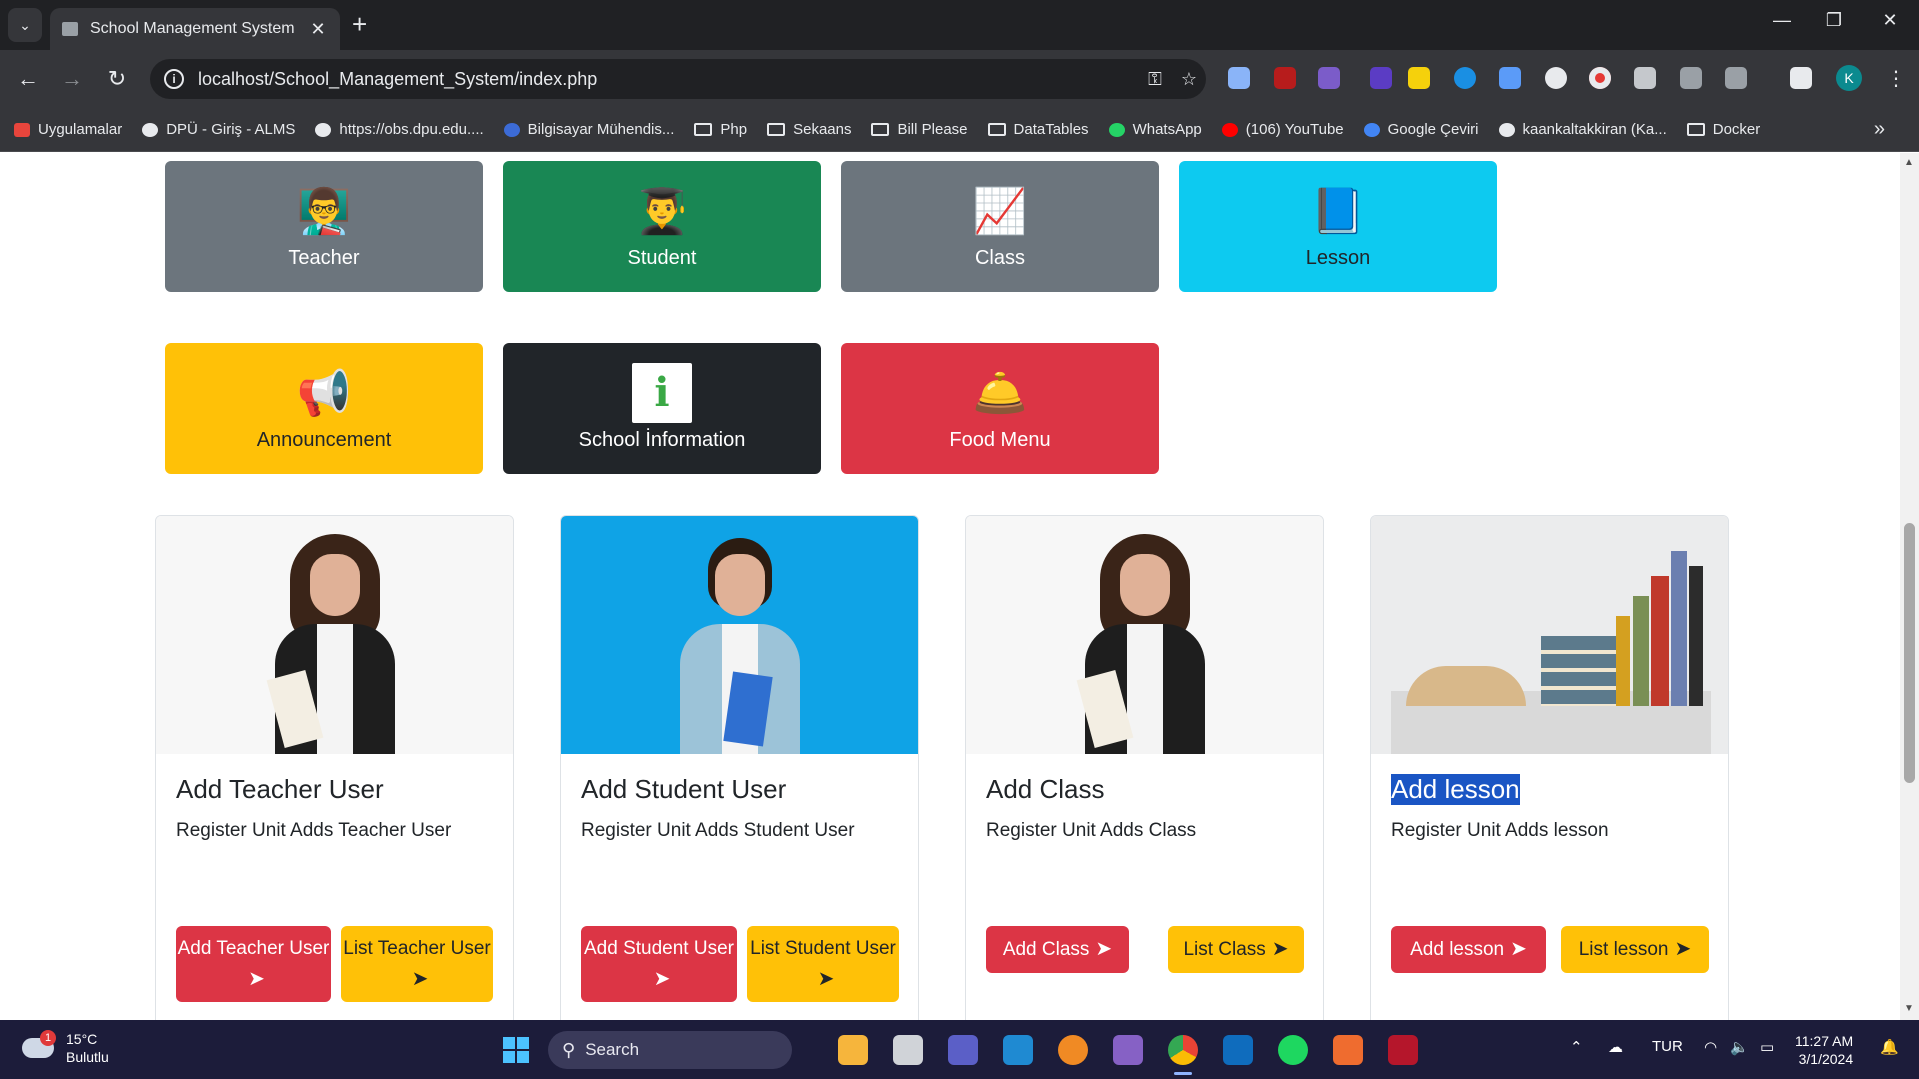 This screenshot has width=1919, height=1079. What do you see at coordinates (1739, 1047) in the screenshot?
I see `volume-icon: 🔈` at bounding box center [1739, 1047].